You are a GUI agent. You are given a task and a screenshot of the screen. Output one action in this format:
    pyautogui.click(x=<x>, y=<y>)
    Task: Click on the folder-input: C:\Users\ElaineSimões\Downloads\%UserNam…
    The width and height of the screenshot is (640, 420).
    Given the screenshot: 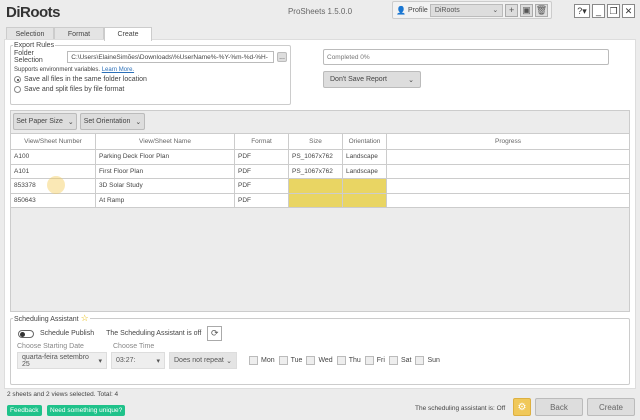 What is the action you would take?
    pyautogui.click(x=171, y=57)
    